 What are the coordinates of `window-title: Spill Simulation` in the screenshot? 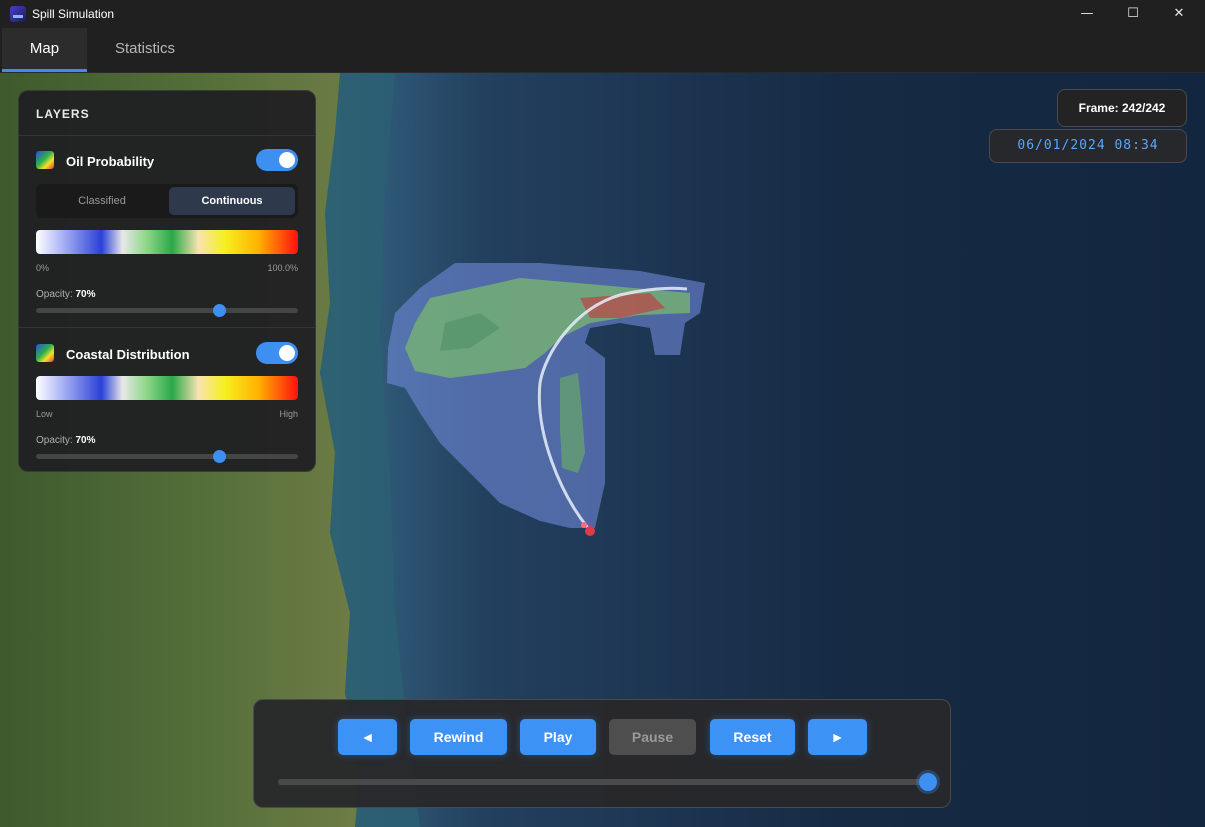 It's located at (73, 14).